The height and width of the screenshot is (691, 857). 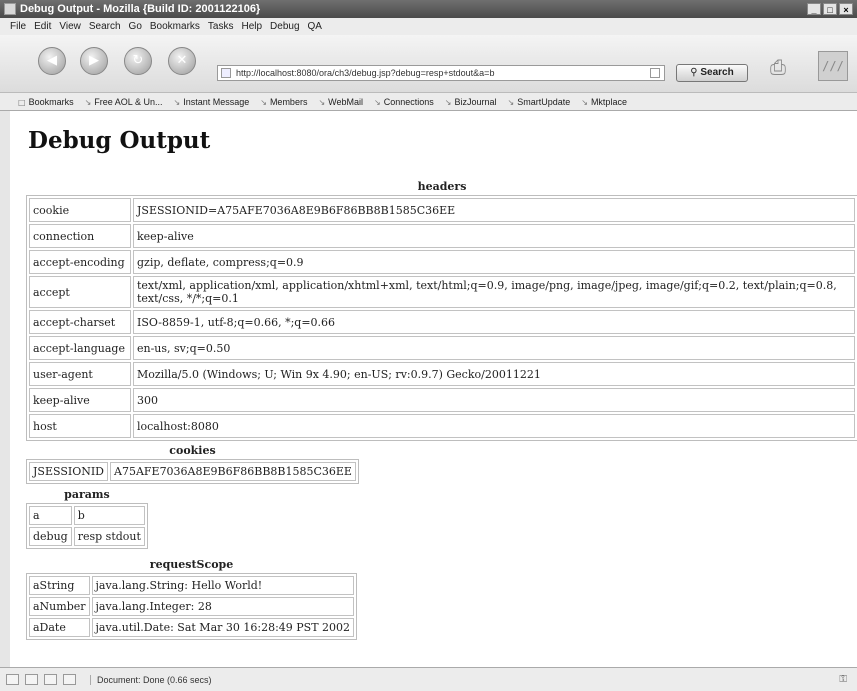 What do you see at coordinates (80, 400) in the screenshot?
I see `header-name: keep-alive` at bounding box center [80, 400].